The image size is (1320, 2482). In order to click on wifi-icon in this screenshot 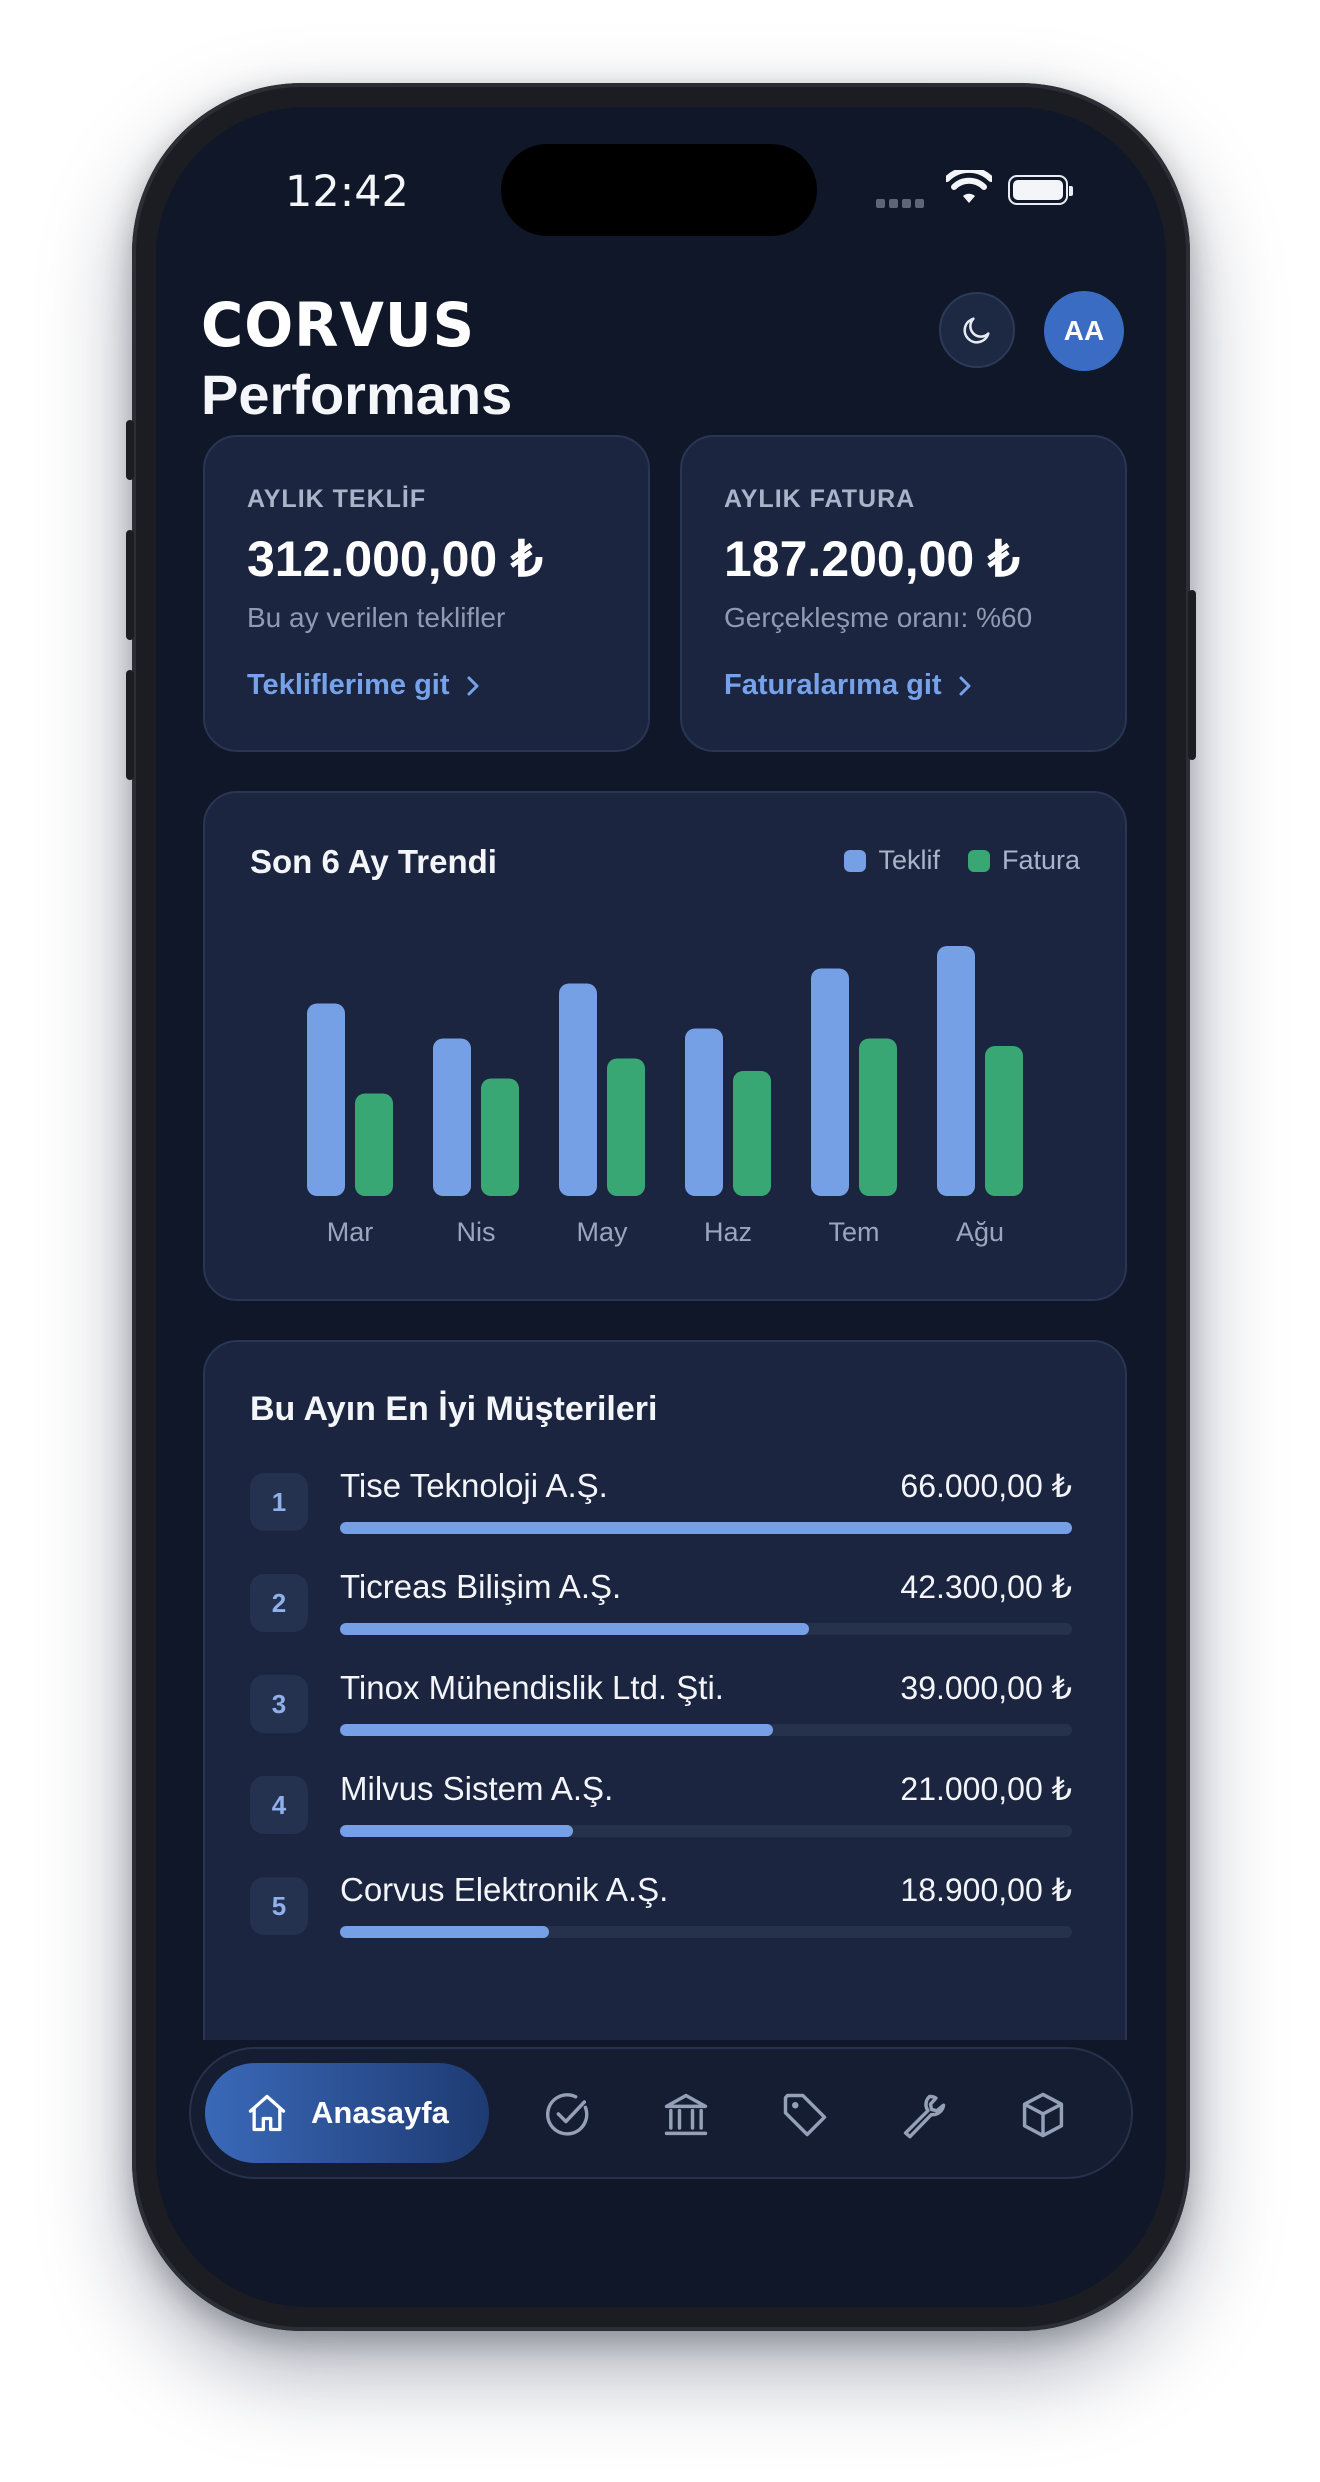, I will do `click(969, 186)`.